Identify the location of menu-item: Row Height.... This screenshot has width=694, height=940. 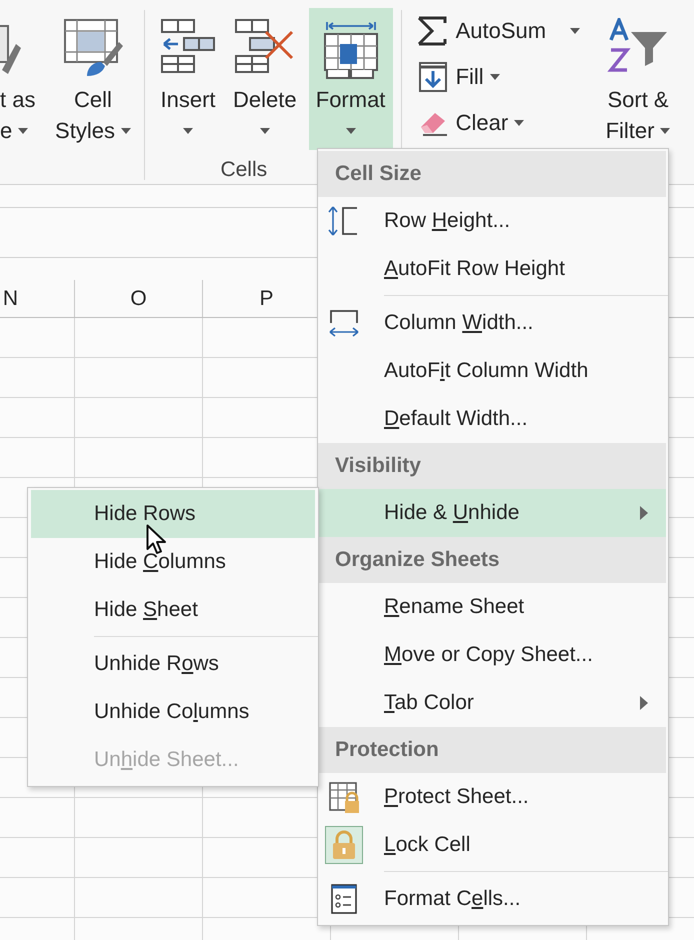
(492, 221).